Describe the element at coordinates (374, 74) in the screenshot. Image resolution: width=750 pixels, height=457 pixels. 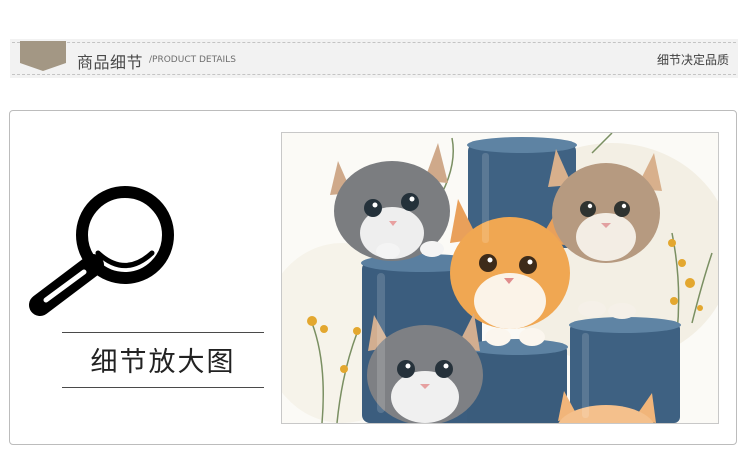
I see `header-dashed-line-bottom` at that location.